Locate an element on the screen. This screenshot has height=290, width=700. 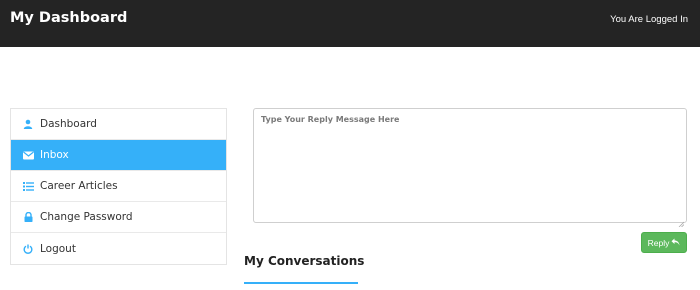
sidebar-item-label: Dashboard is located at coordinates (68, 124).